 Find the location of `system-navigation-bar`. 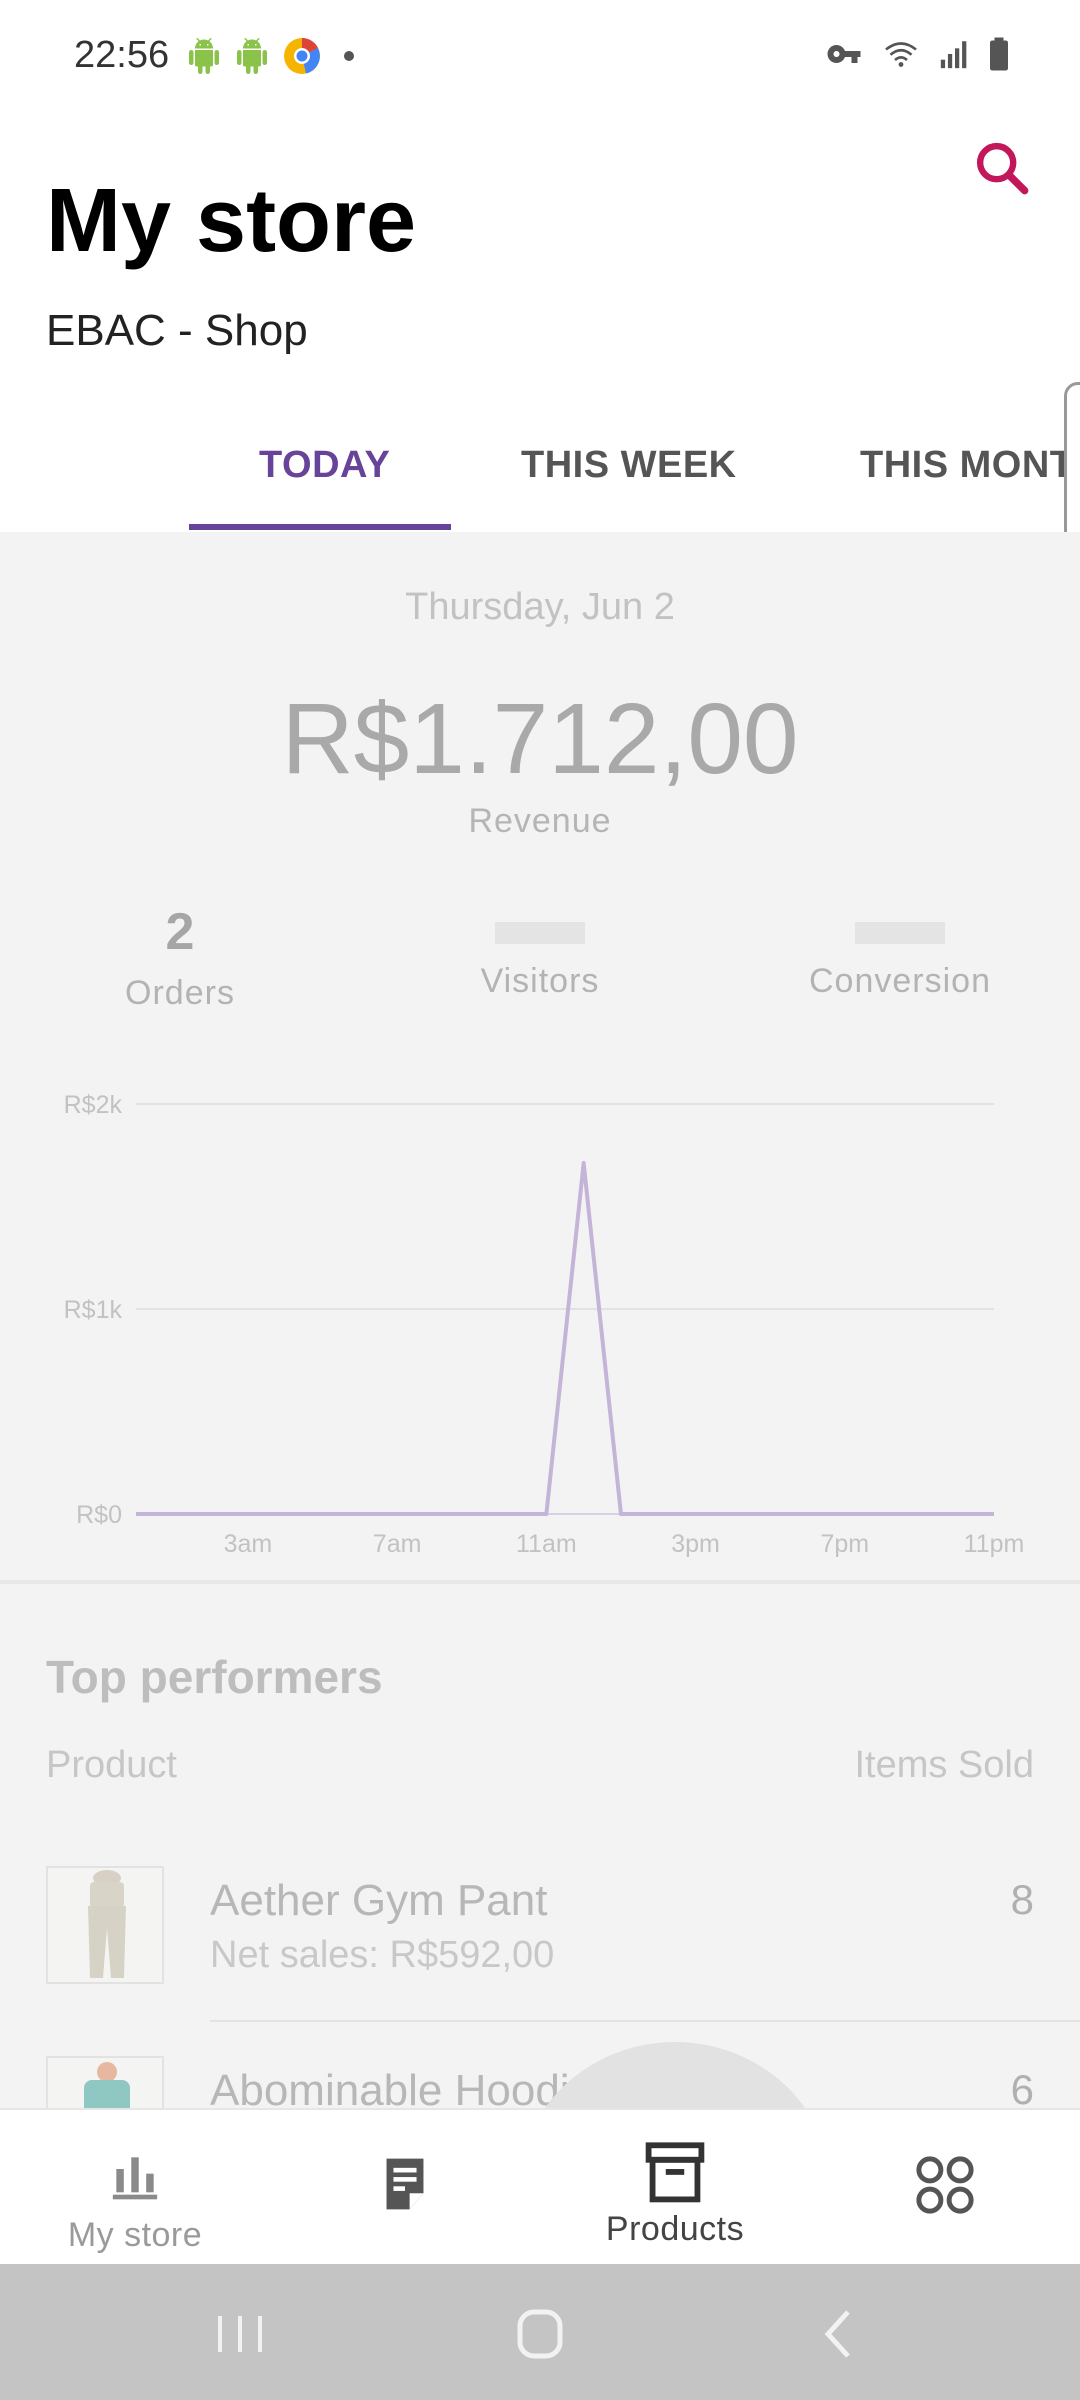

system-navigation-bar is located at coordinates (540, 2332).